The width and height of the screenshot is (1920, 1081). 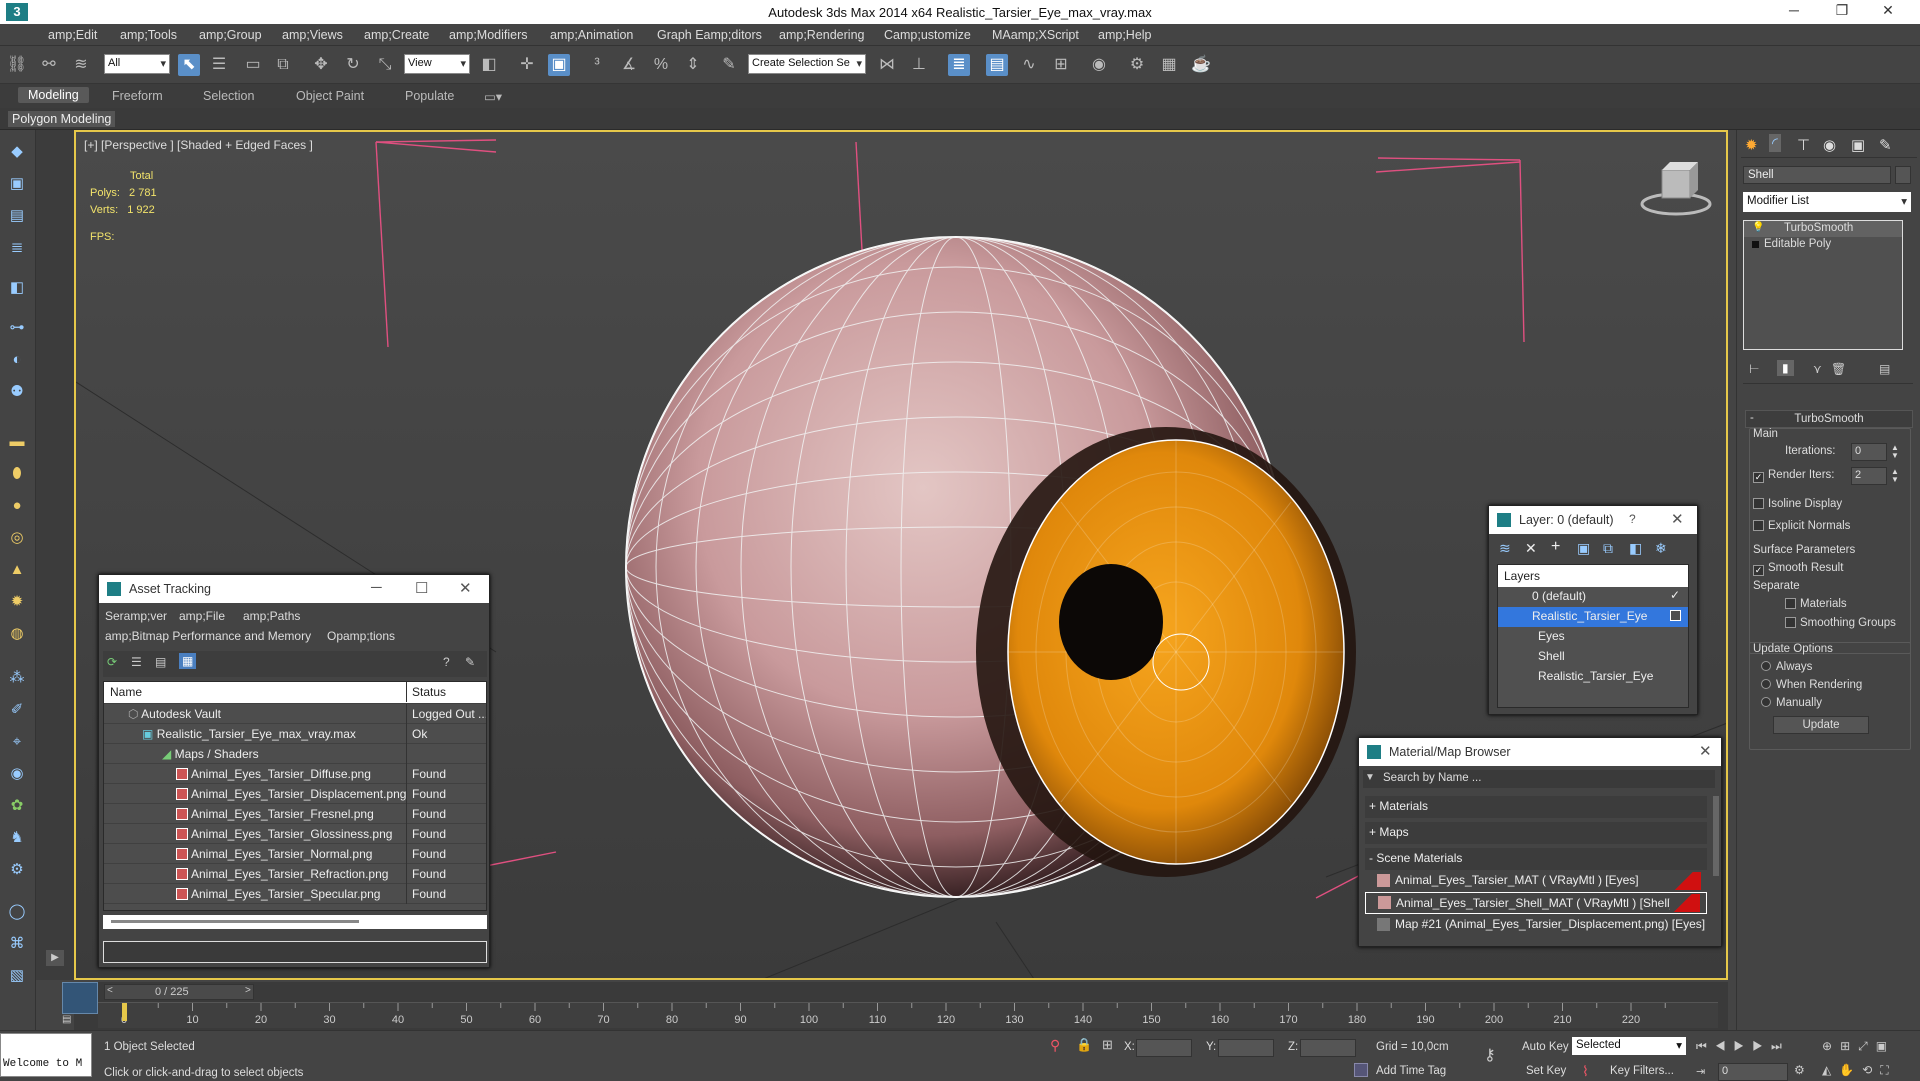 I want to click on snap-toggle-icon: ³, so click(x=597, y=65).